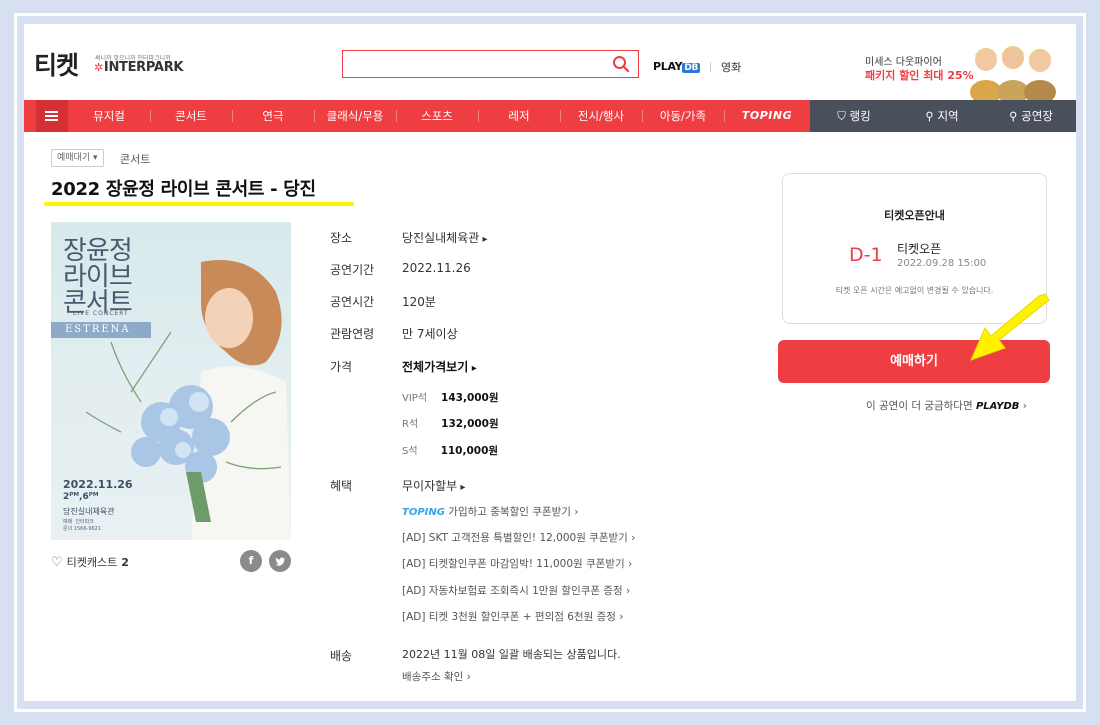 This screenshot has width=1100, height=725. Describe the element at coordinates (997, 406) in the screenshot. I see `playdb-logo: PLAYDB` at that location.